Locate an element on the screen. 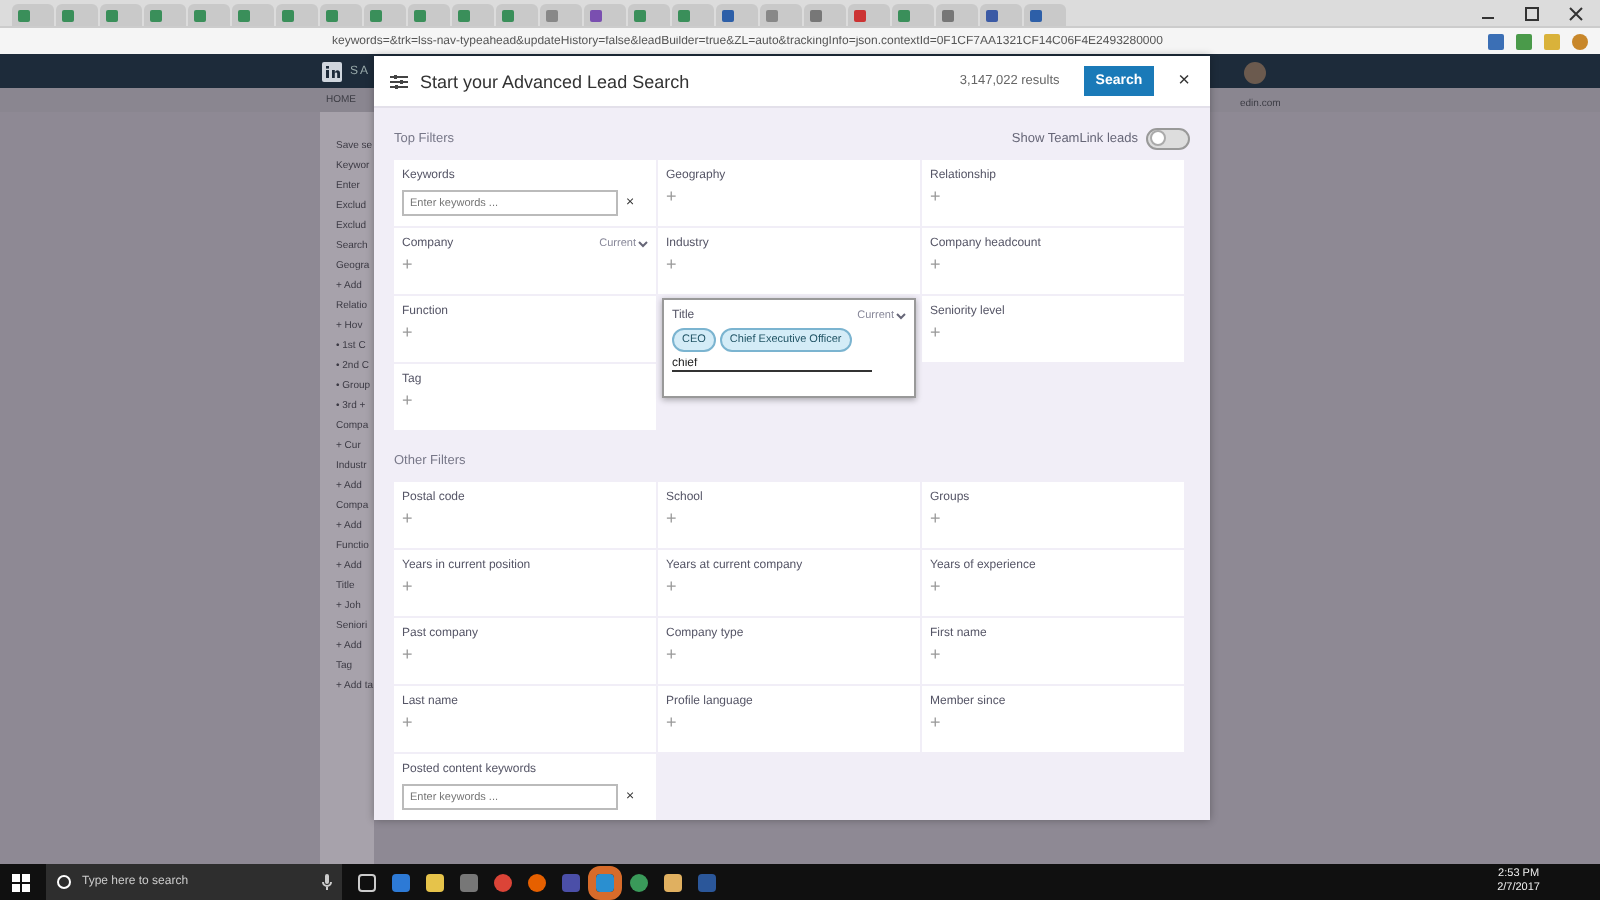  teamlink-toggle is located at coordinates (1168, 138).